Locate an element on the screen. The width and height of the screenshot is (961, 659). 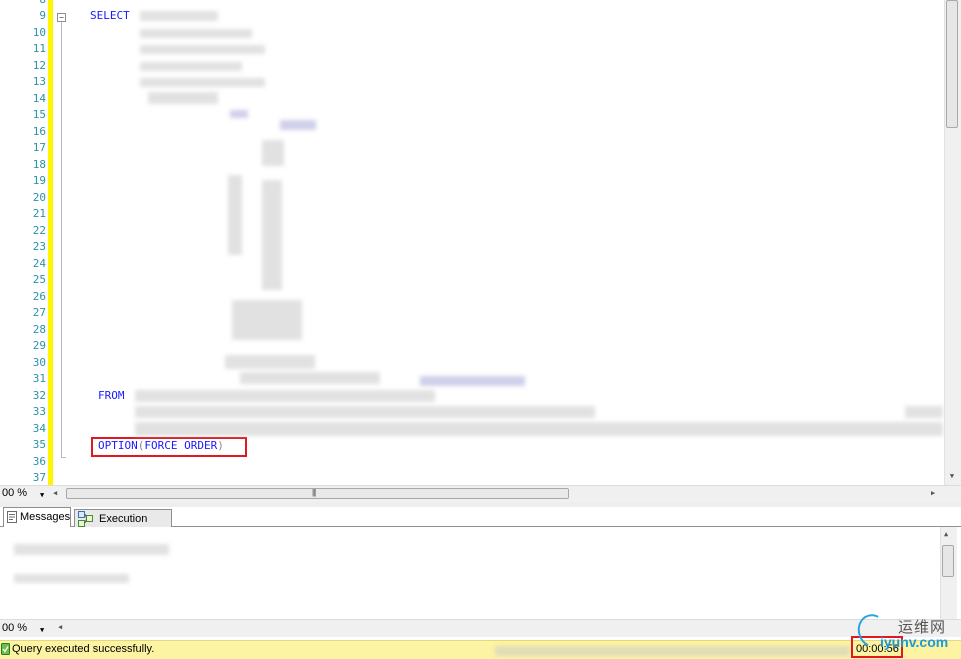
redacted-status-info is located at coordinates (672, 651).